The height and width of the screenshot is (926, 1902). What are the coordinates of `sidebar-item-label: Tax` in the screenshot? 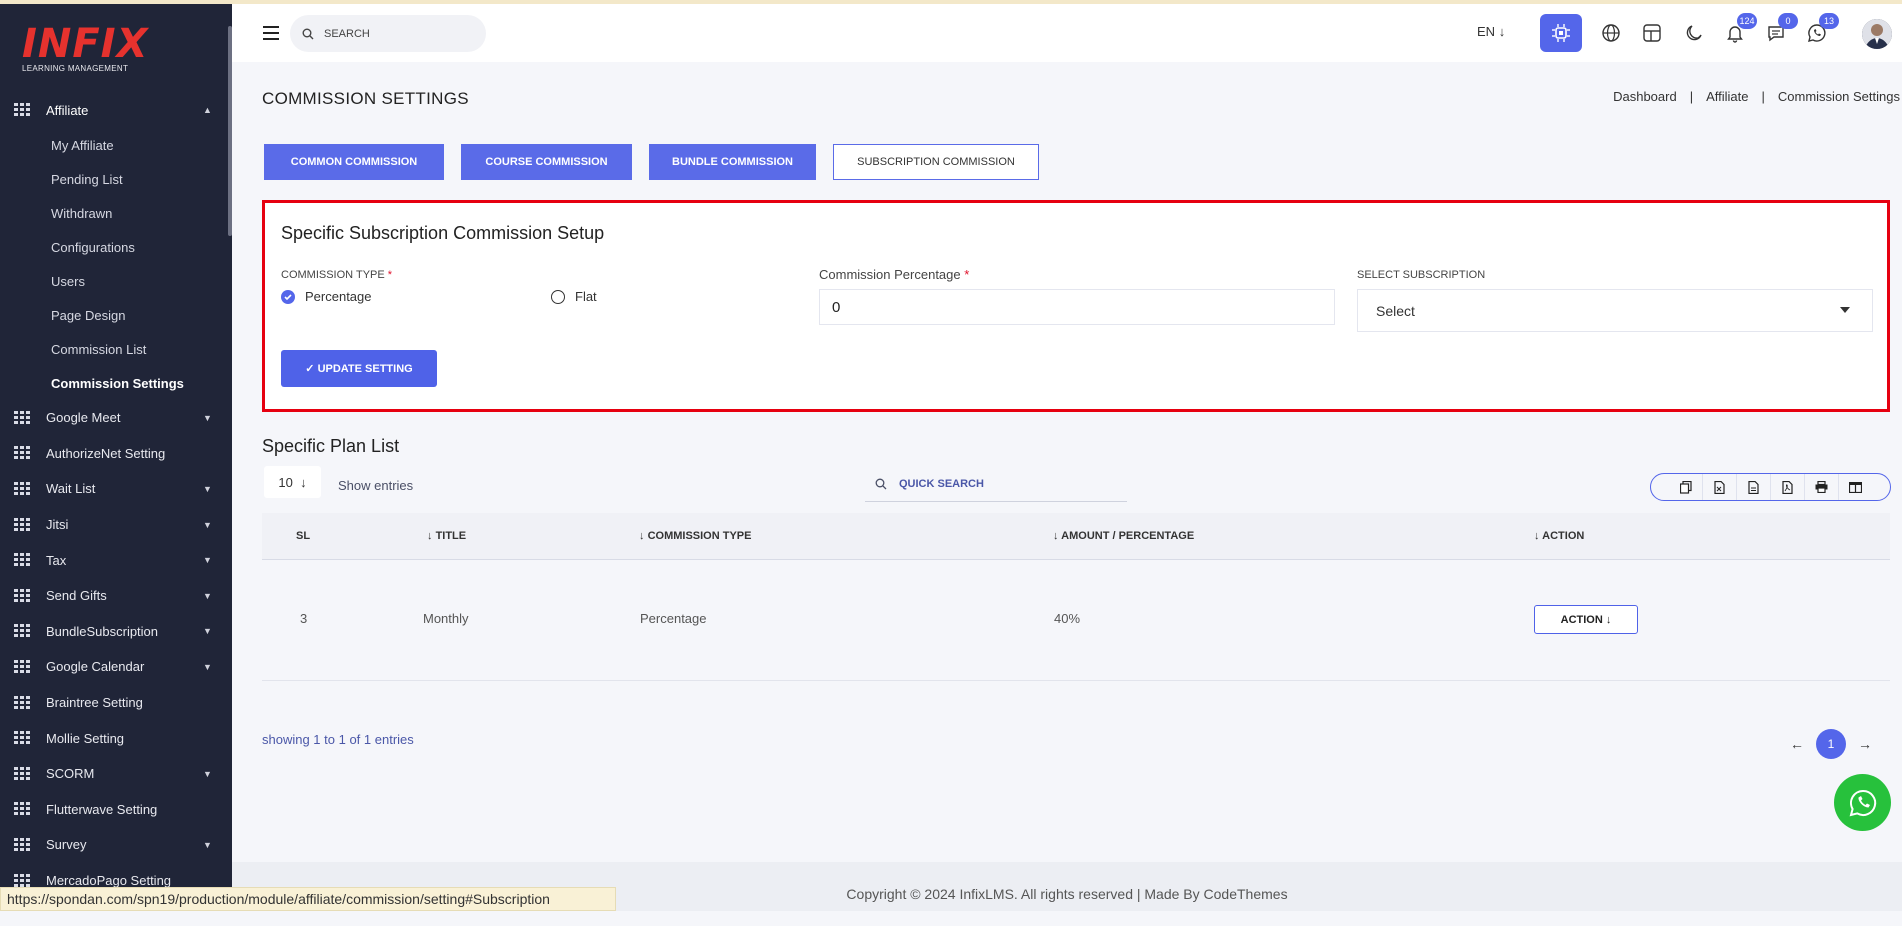 It's located at (56, 560).